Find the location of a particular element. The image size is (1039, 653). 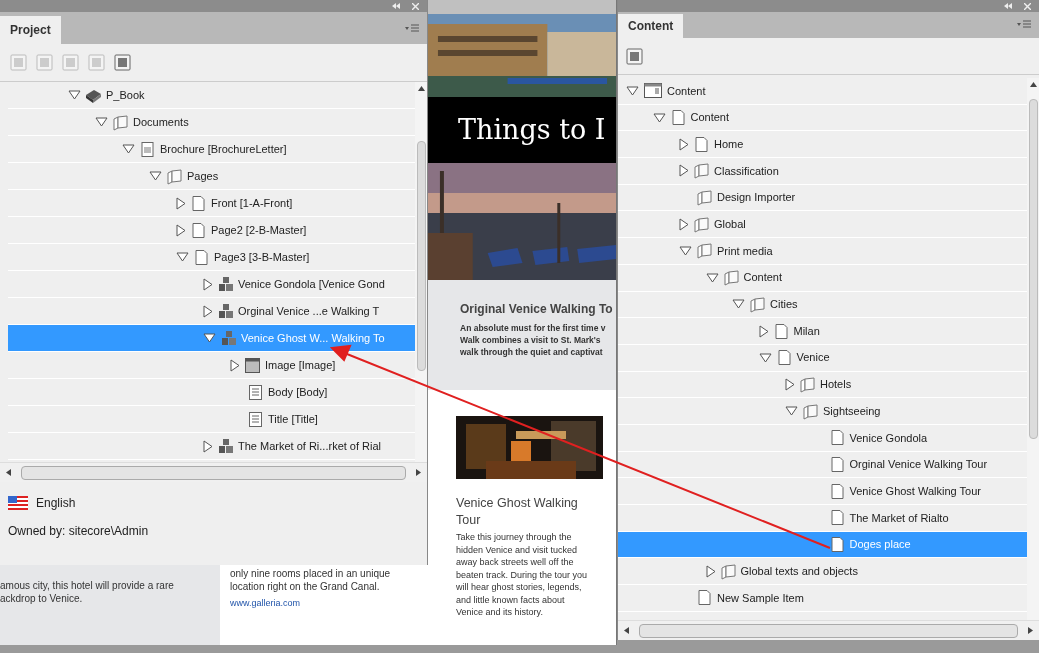

tree-item-label: Milan is located at coordinates (806, 331).